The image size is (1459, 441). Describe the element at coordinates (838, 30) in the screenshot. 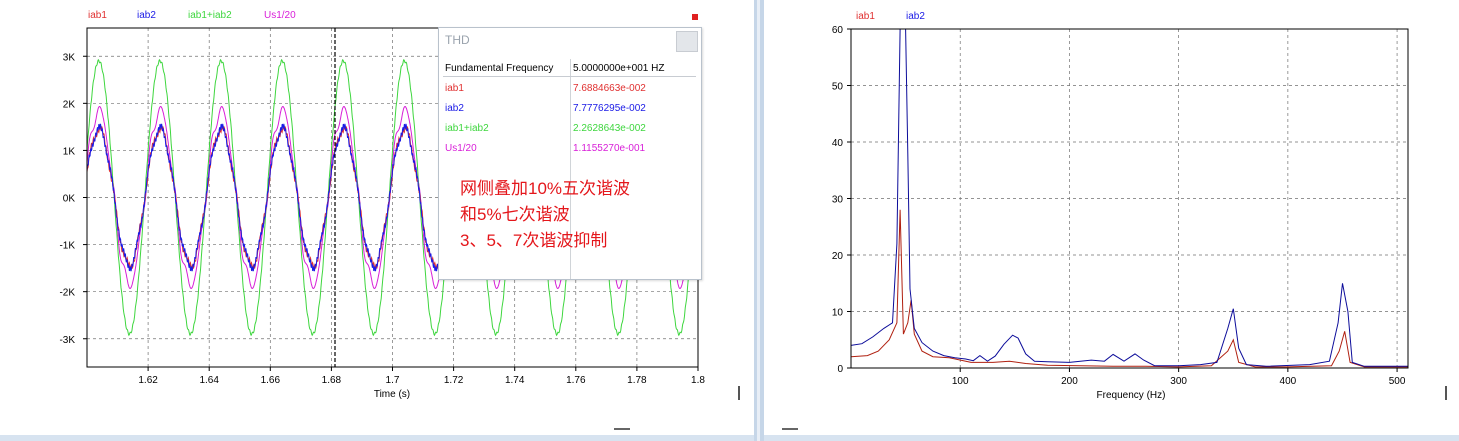

I see `spectrum-y-tick-label: 60` at that location.